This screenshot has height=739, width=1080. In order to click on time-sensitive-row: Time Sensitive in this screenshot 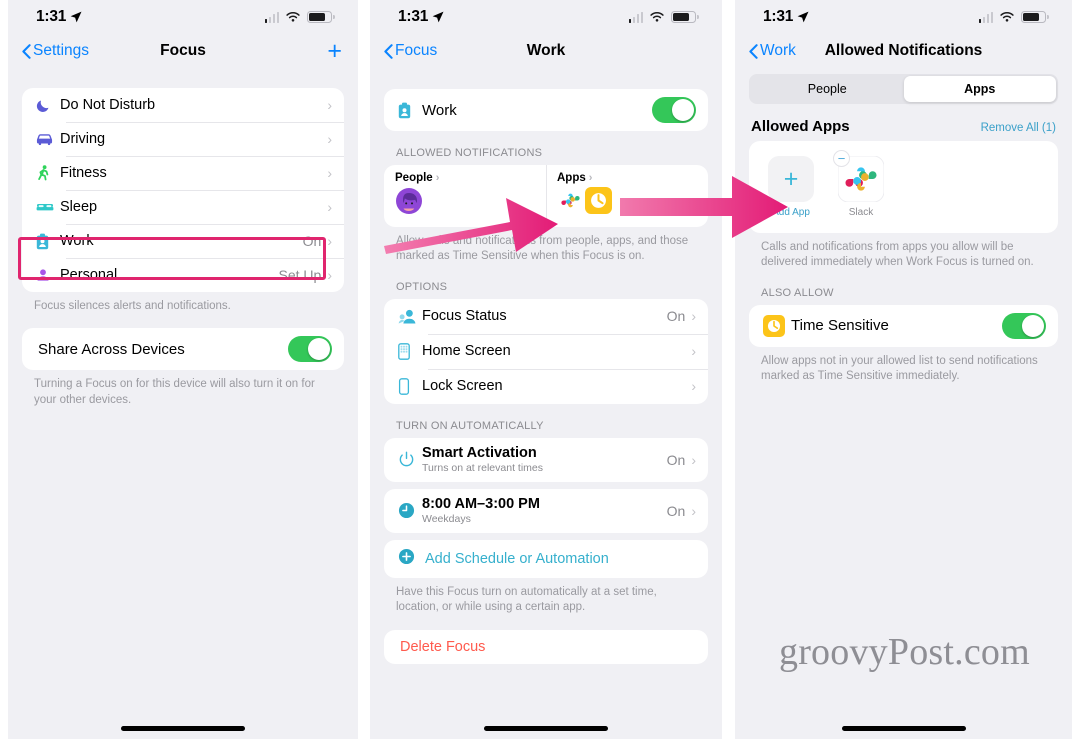, I will do `click(903, 326)`.